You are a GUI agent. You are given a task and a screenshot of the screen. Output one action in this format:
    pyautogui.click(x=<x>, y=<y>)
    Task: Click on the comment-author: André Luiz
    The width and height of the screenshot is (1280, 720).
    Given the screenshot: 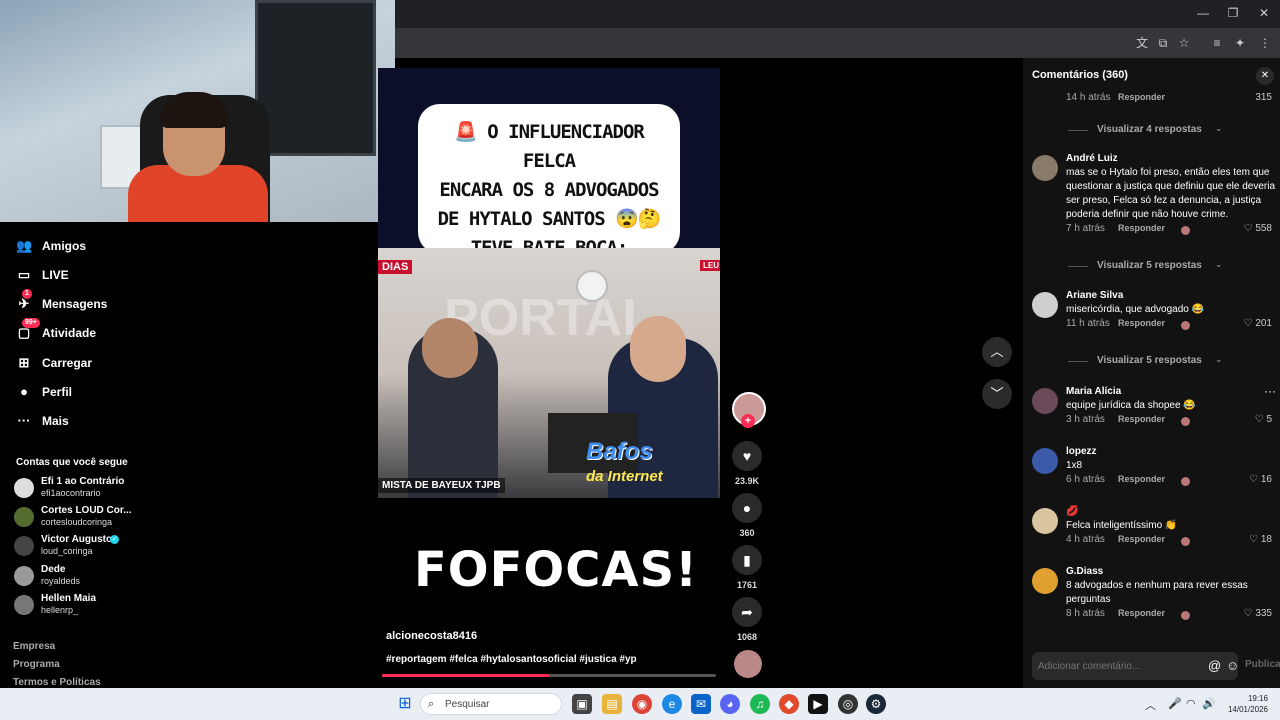 What is the action you would take?
    pyautogui.click(x=1092, y=158)
    